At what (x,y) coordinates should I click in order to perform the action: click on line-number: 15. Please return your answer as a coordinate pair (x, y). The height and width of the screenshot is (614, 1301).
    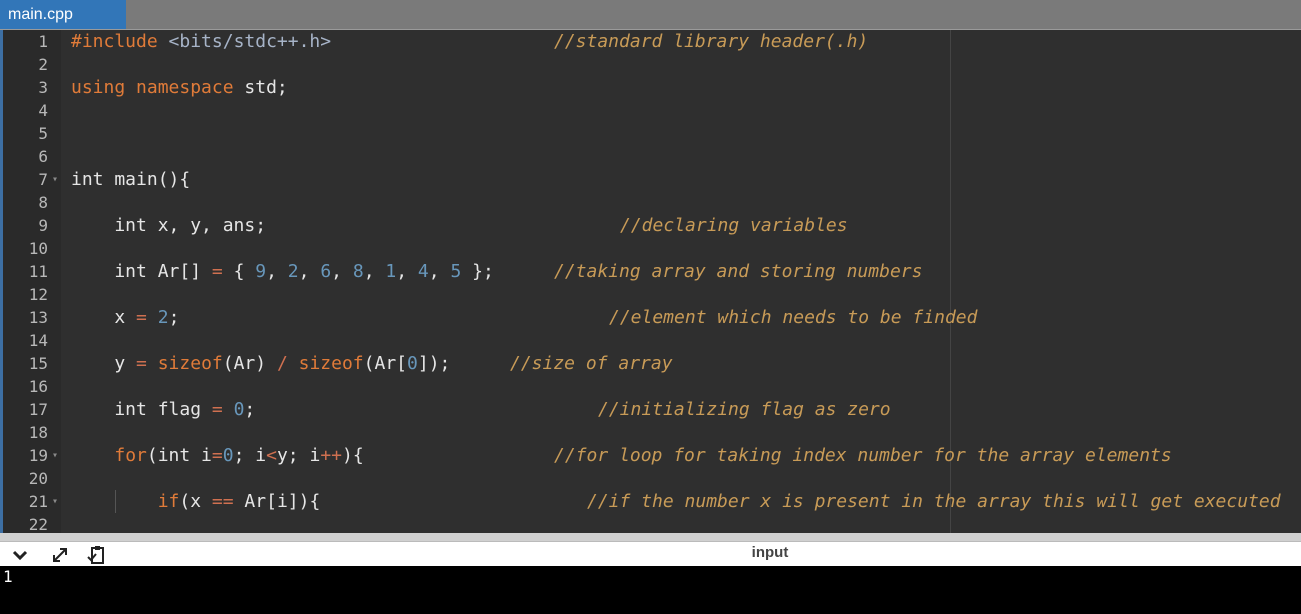
    Looking at the image, I should click on (38, 363).